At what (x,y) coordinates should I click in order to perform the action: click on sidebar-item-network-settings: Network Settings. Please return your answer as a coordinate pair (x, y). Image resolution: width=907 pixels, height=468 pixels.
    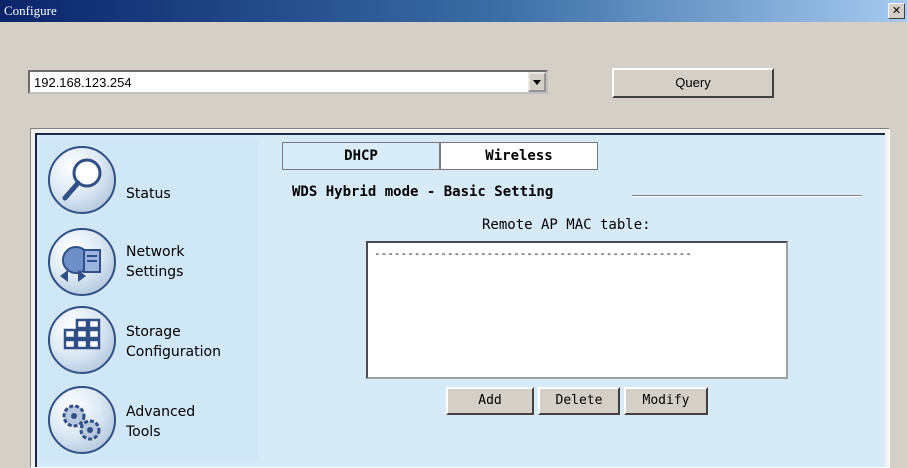
    Looking at the image, I should click on (148, 264).